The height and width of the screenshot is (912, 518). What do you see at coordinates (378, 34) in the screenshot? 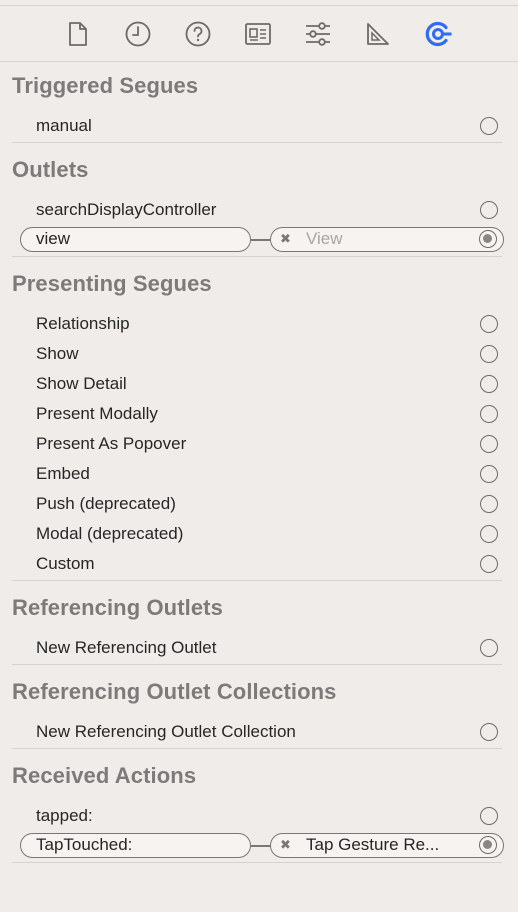
I see `size-inspector-icon` at bounding box center [378, 34].